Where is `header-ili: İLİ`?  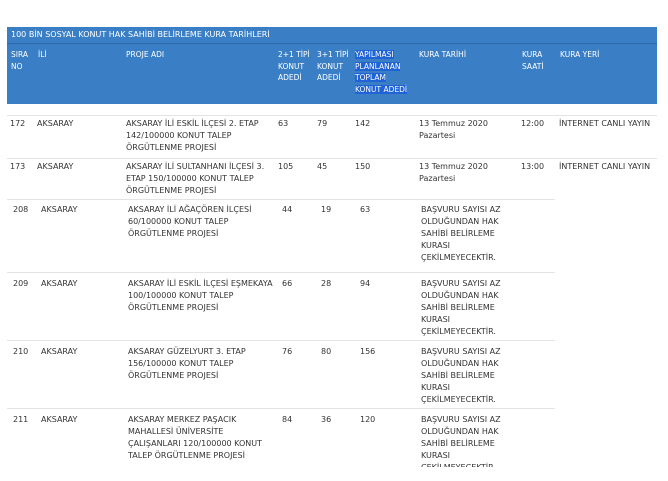 header-ili: İLİ is located at coordinates (42, 54).